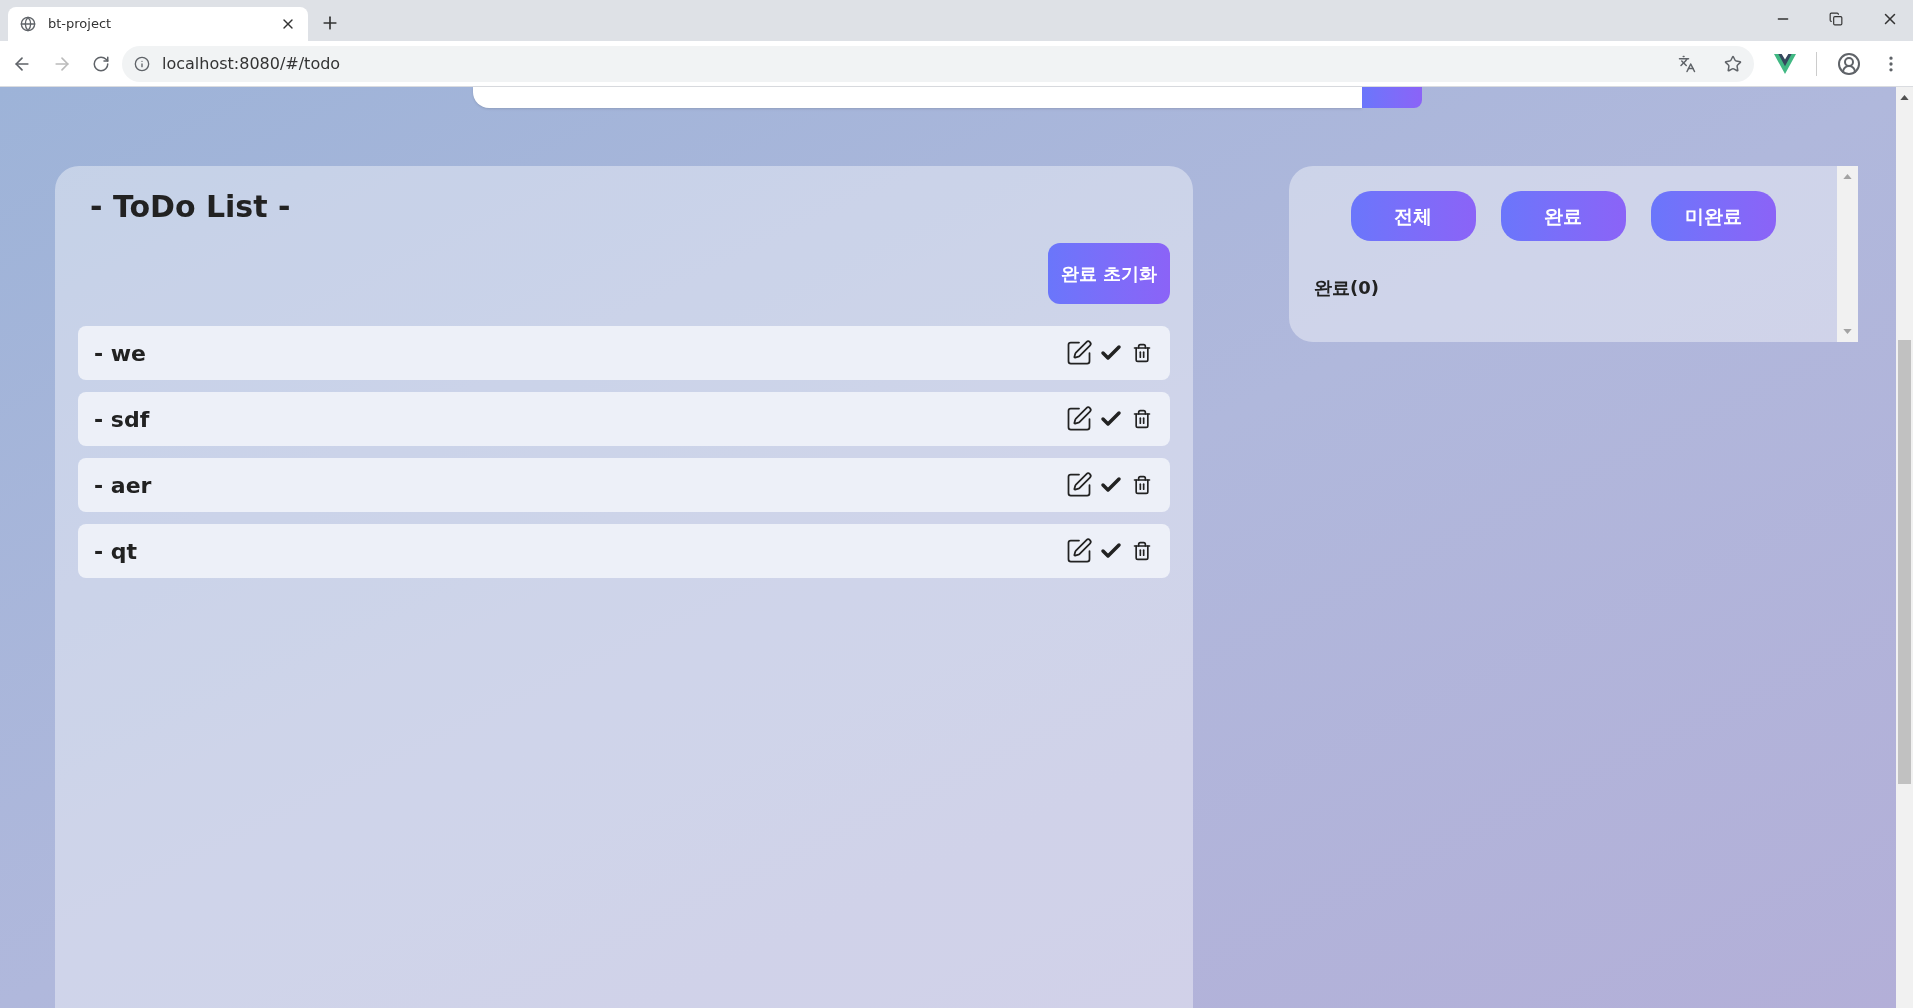 The width and height of the screenshot is (1913, 1008). I want to click on page-scrollbar, so click(1904, 547).